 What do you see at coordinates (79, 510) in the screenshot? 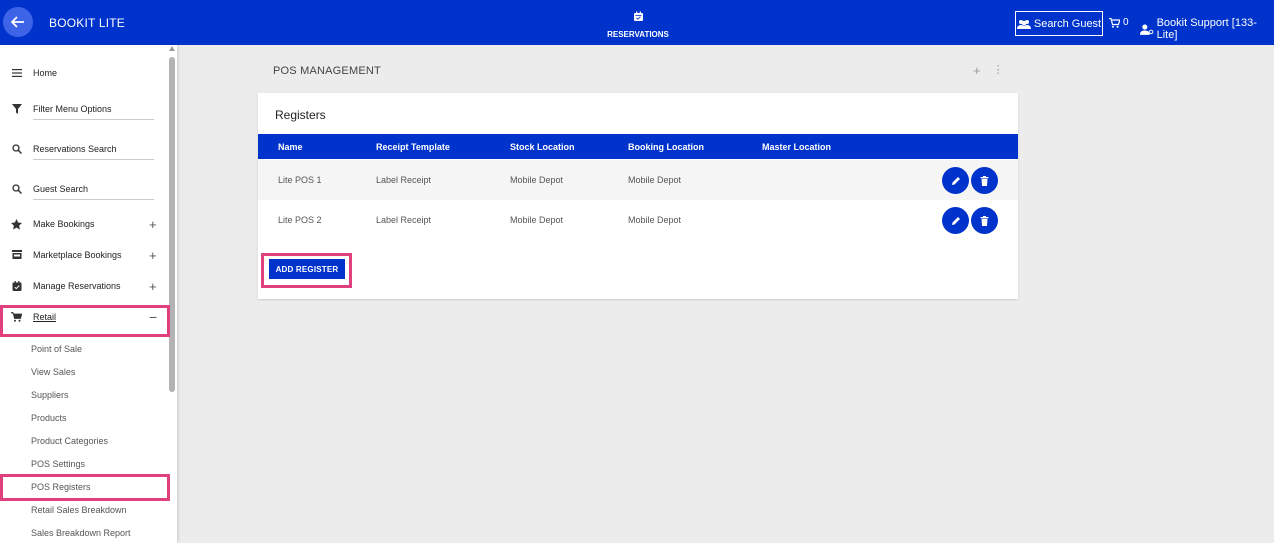
I see `sidebar-subitem-retail-sales-breakdown: Retail Sales Breakdown` at bounding box center [79, 510].